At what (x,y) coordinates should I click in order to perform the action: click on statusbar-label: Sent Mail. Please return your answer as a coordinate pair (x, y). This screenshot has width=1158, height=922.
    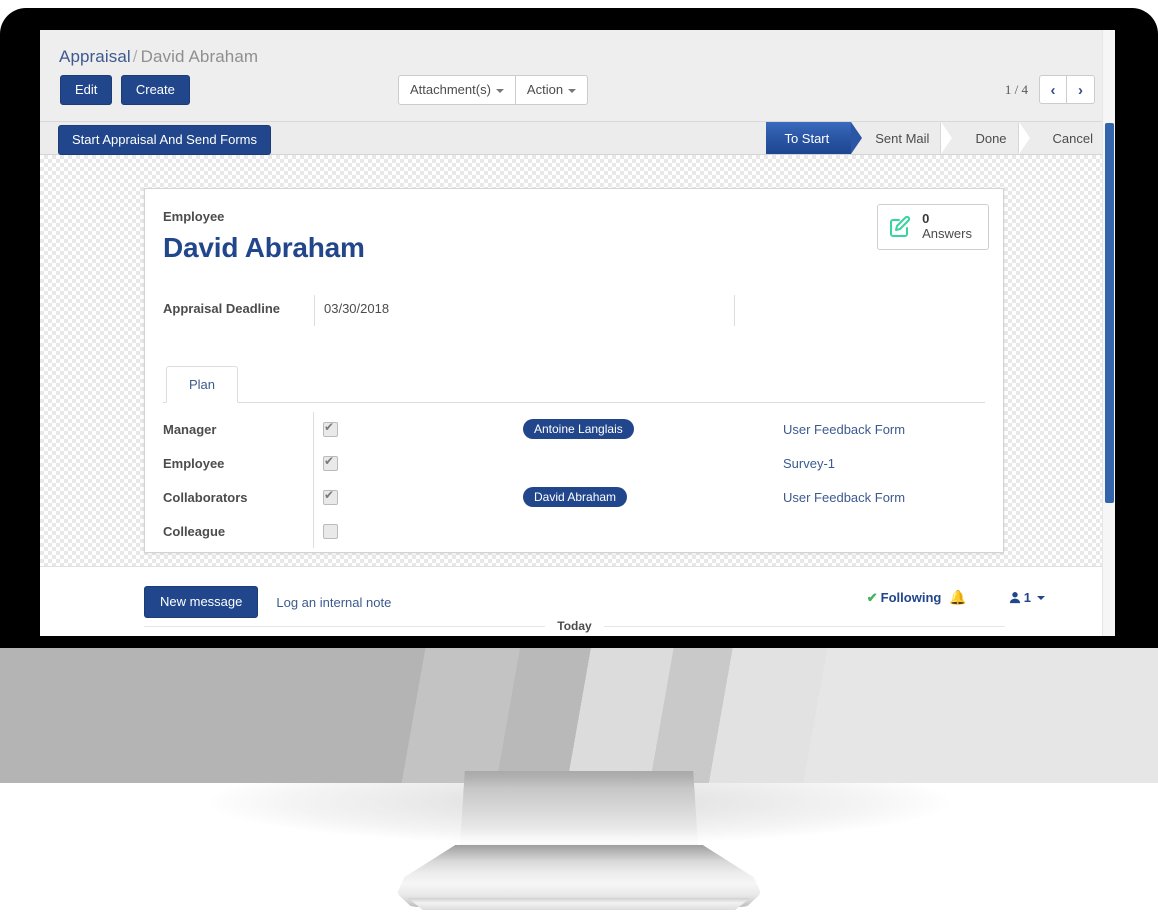
    Looking at the image, I should click on (902, 138).